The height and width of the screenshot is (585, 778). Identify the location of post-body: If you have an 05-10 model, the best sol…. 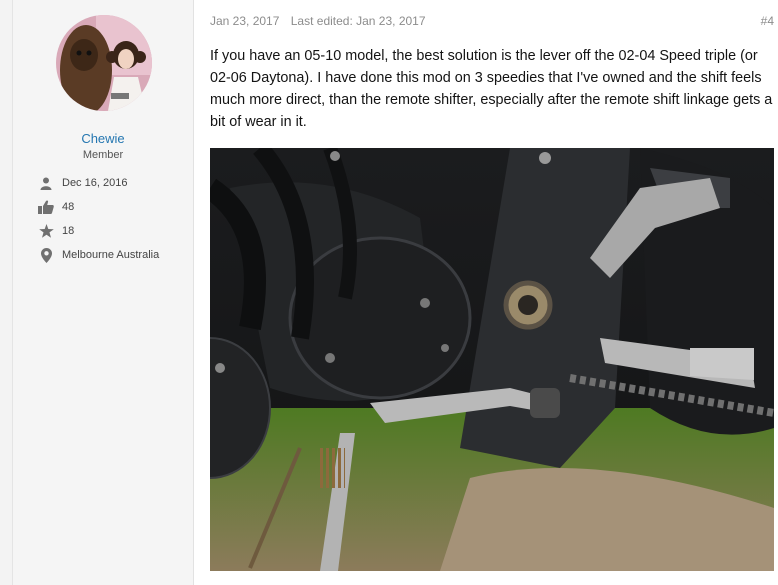
(491, 89).